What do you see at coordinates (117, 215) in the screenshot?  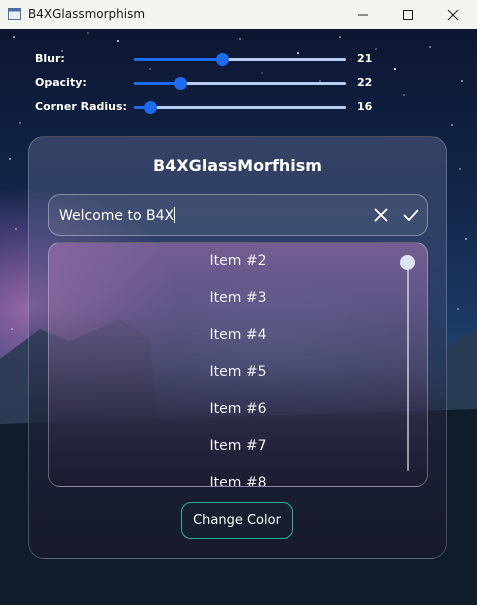 I see `text-field-value: Welcome to B4X` at bounding box center [117, 215].